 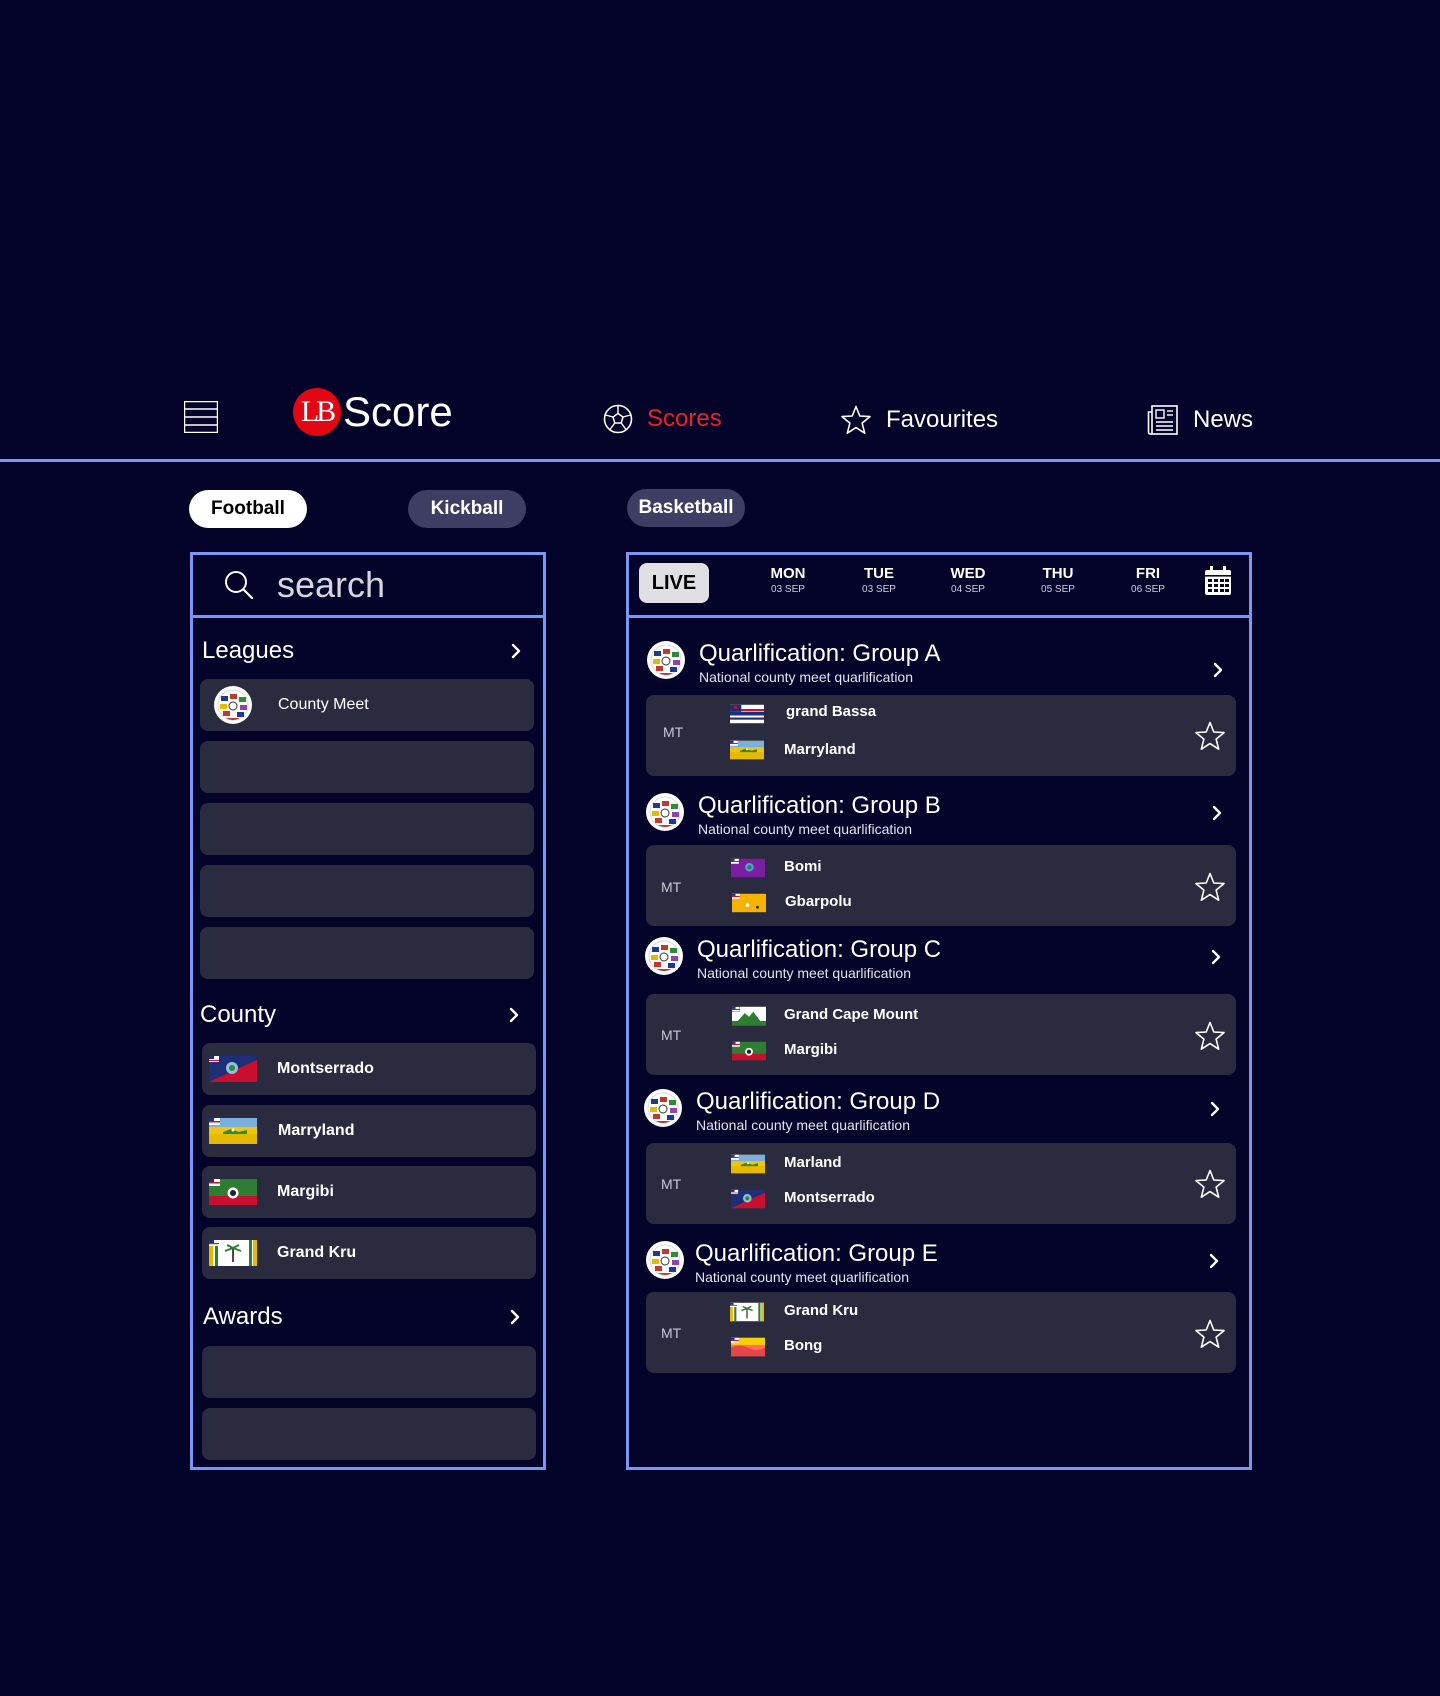 I want to click on nav-favourites-label: Favourites, so click(x=942, y=419).